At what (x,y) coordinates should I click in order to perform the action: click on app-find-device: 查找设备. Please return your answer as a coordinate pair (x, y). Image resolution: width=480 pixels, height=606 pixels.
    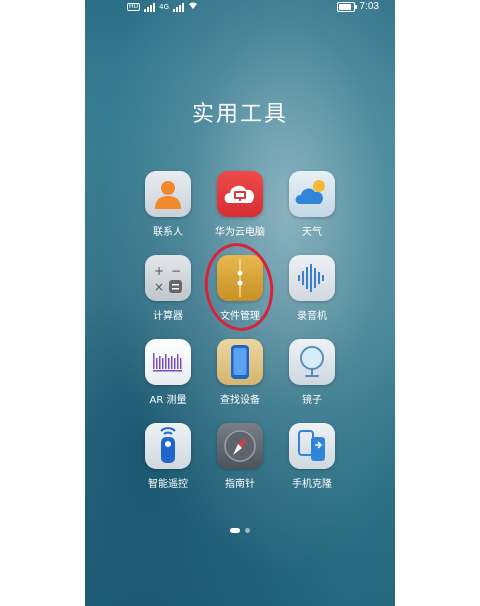
    Looking at the image, I should click on (240, 372).